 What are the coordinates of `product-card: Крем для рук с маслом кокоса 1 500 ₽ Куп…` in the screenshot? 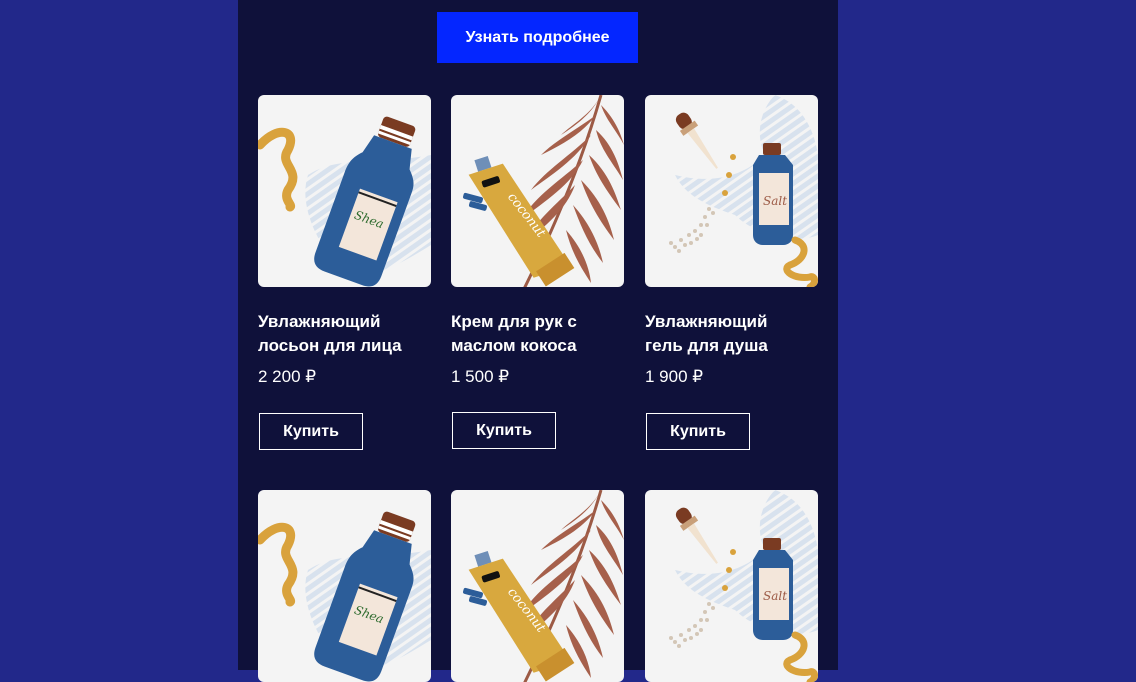 It's located at (537, 272).